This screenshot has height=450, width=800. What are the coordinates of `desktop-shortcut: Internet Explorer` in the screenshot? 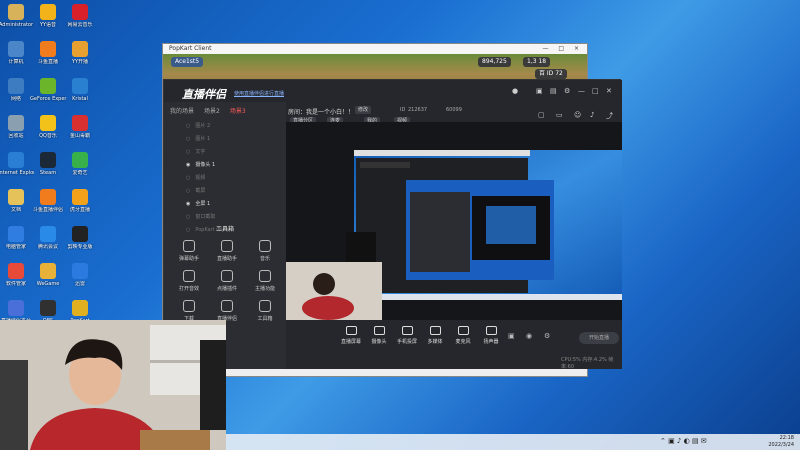 It's located at (17, 168).